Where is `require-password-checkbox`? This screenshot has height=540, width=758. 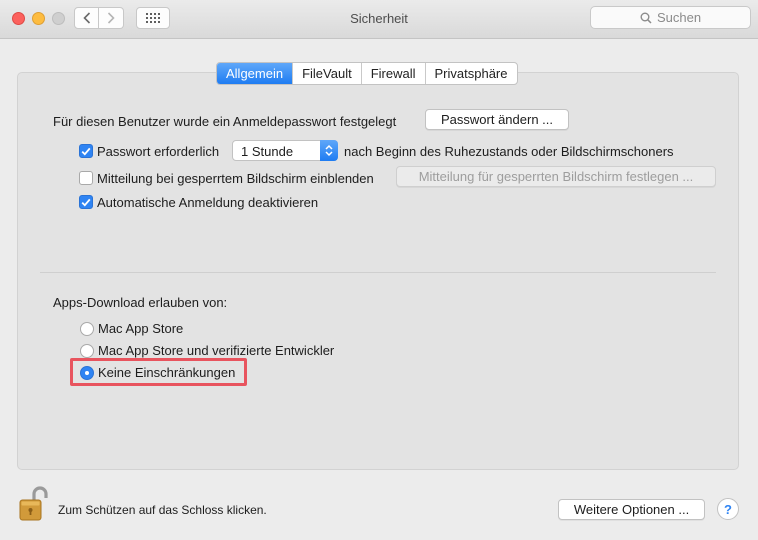 require-password-checkbox is located at coordinates (86, 151).